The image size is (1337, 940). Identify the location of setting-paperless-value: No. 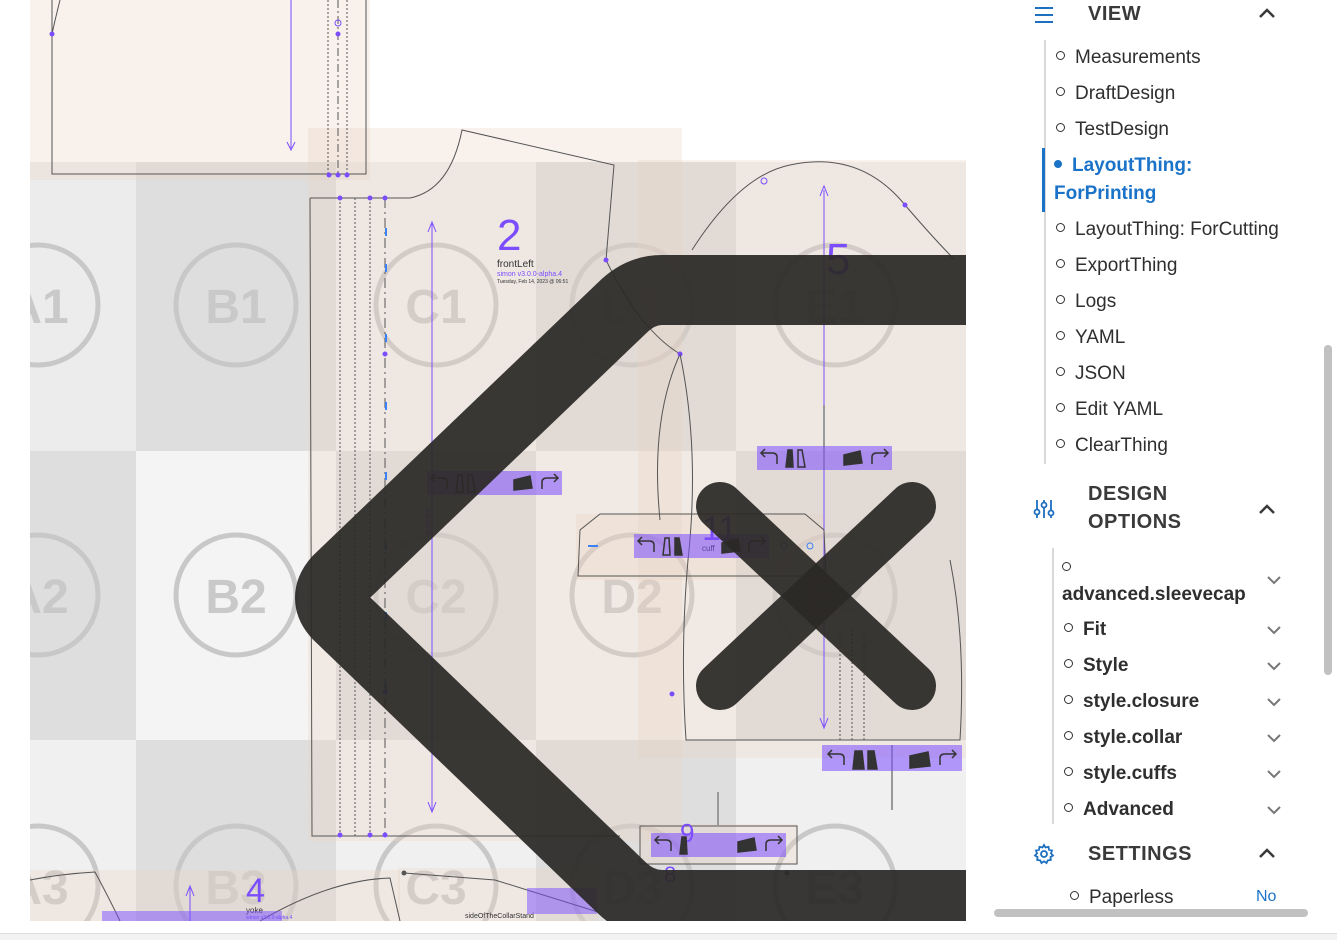
(1266, 897).